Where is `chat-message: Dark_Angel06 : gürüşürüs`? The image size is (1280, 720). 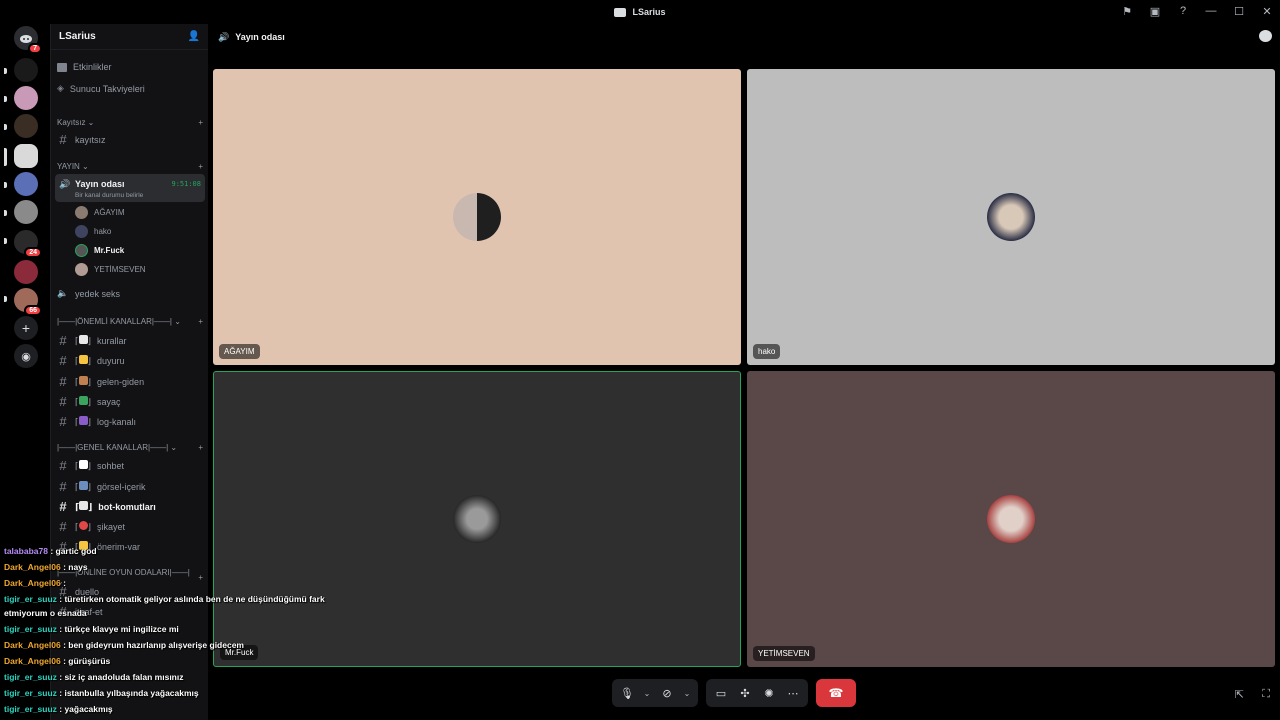 chat-message: Dark_Angel06 : gürüşürüs is located at coordinates (57, 661).